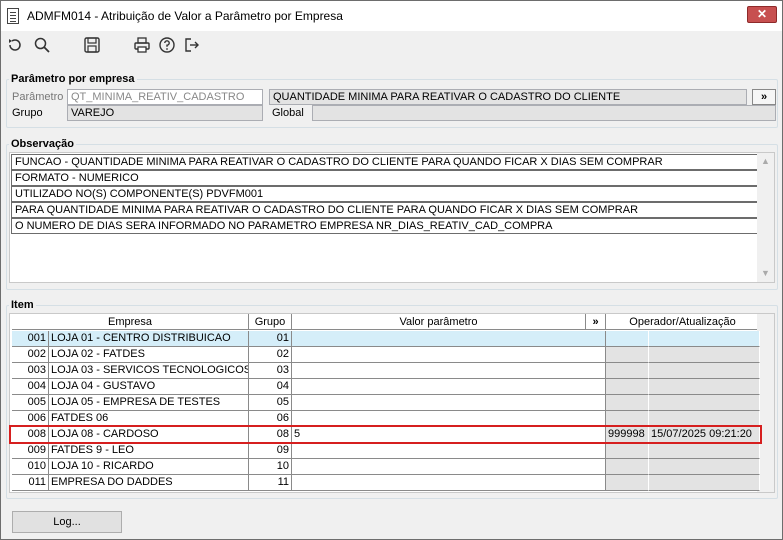 The width and height of the screenshot is (783, 540). I want to click on table-row: 011 EMPRESA DO DADDES 11, so click(386, 483).